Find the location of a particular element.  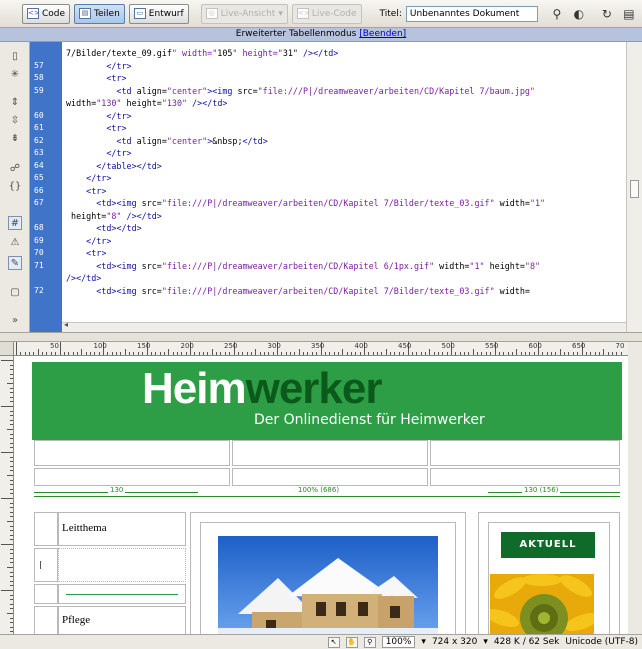

collapse-full-tag-icon: ⇕ is located at coordinates (15, 103).